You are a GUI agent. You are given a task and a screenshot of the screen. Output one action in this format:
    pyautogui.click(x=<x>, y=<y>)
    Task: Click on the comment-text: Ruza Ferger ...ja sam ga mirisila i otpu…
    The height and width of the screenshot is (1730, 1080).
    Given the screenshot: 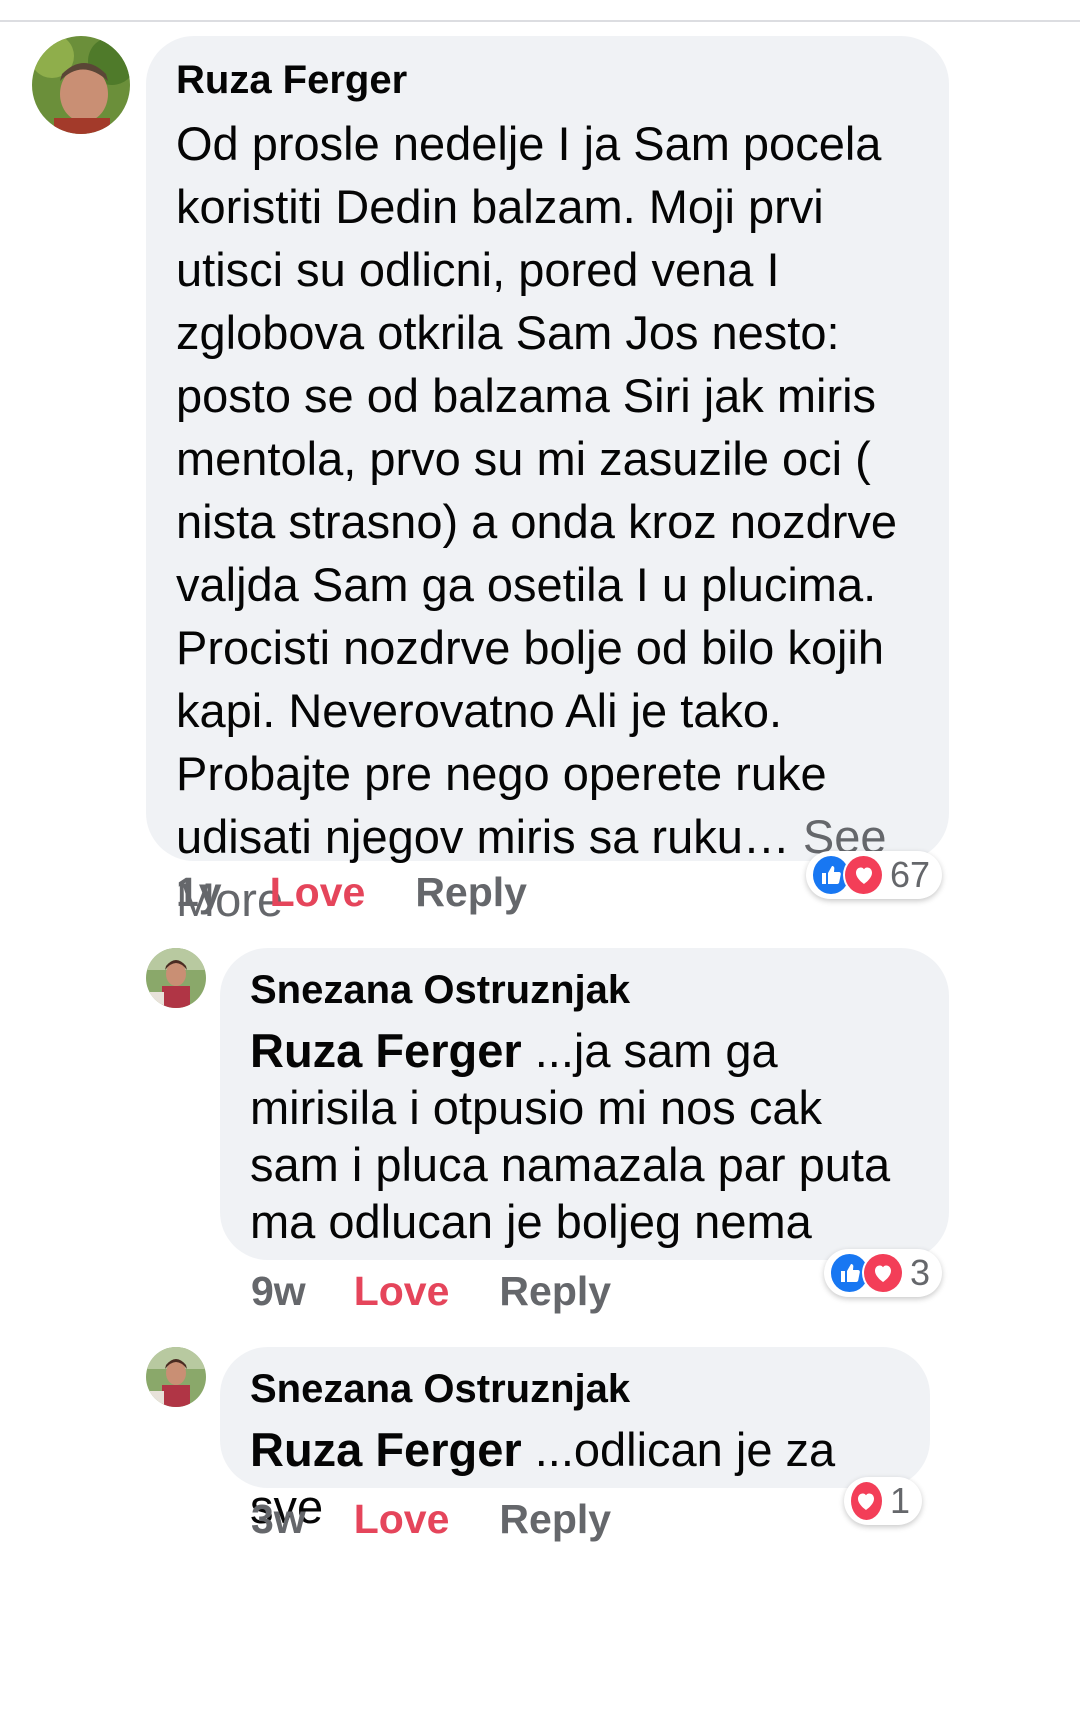 What is the action you would take?
    pyautogui.click(x=584, y=1136)
    